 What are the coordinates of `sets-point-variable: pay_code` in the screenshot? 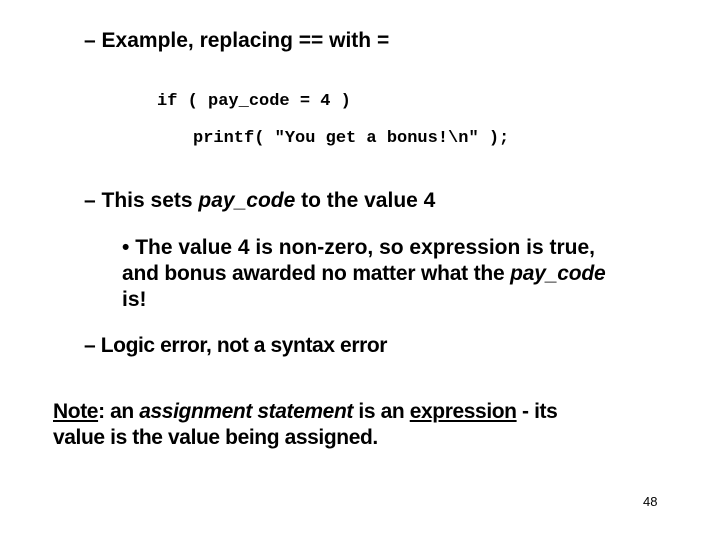 It's located at (247, 200).